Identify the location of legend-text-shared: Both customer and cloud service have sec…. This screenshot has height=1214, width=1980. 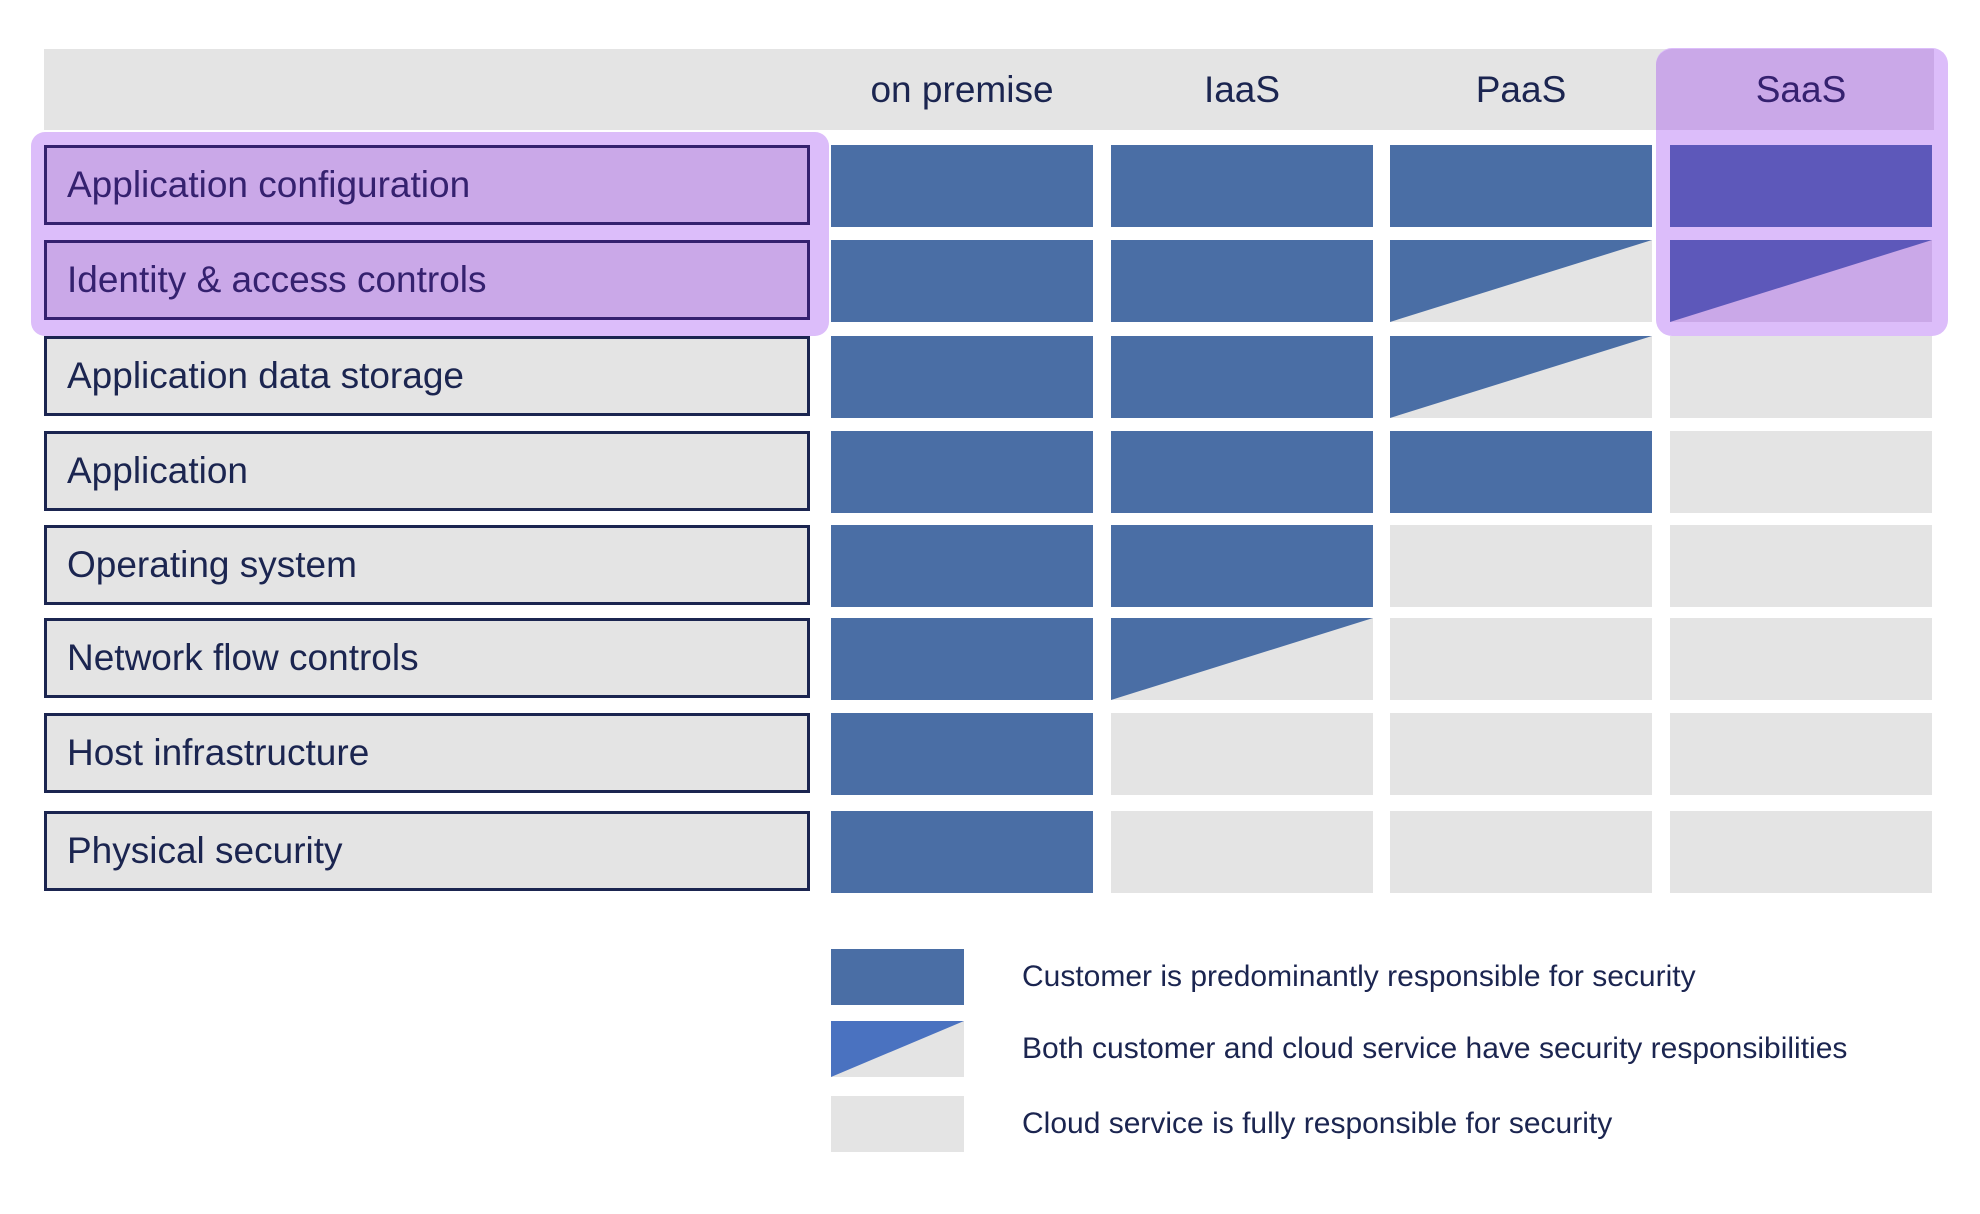
(1435, 1048).